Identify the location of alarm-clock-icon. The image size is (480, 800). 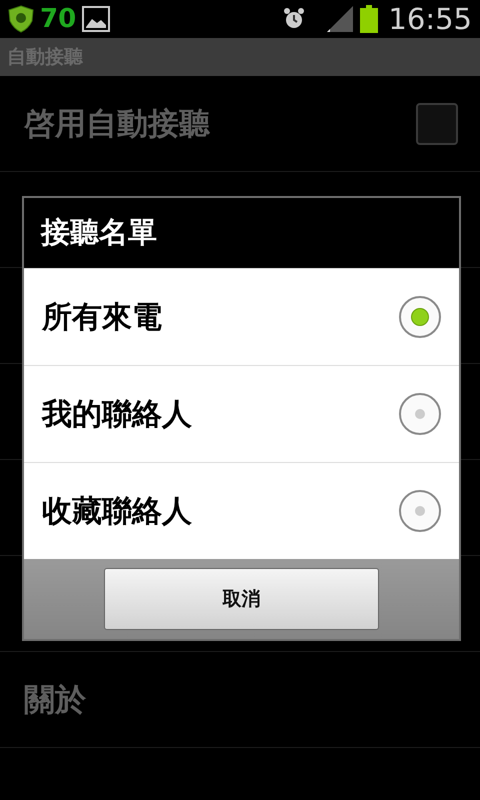
(294, 19).